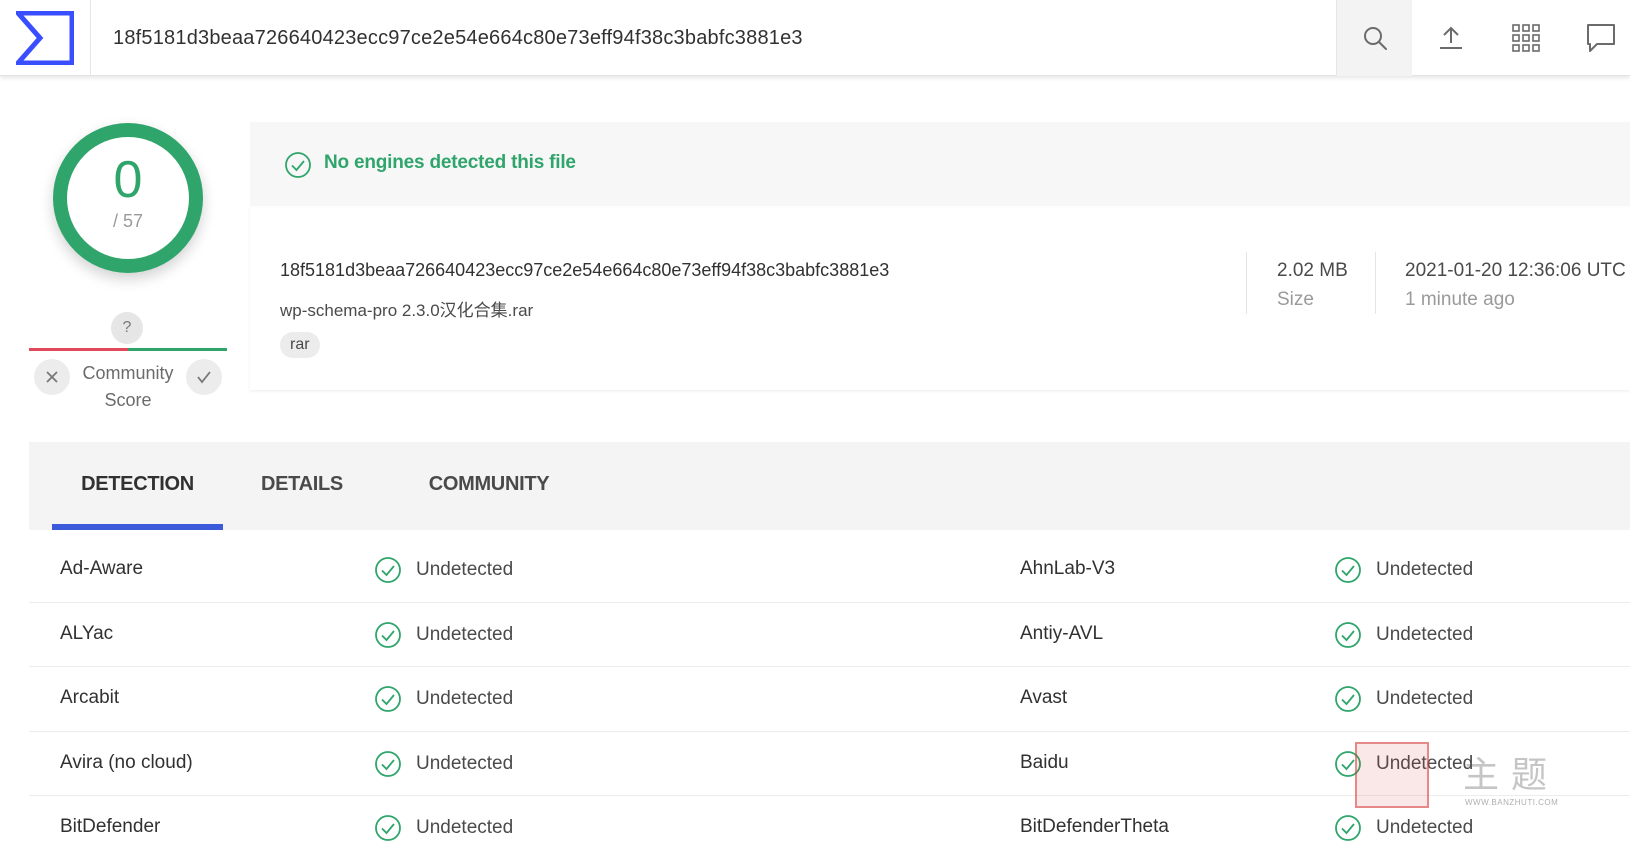 Image resolution: width=1630 pixels, height=849 pixels. What do you see at coordinates (1601, 38) in the screenshot?
I see `chat-bubble-icon` at bounding box center [1601, 38].